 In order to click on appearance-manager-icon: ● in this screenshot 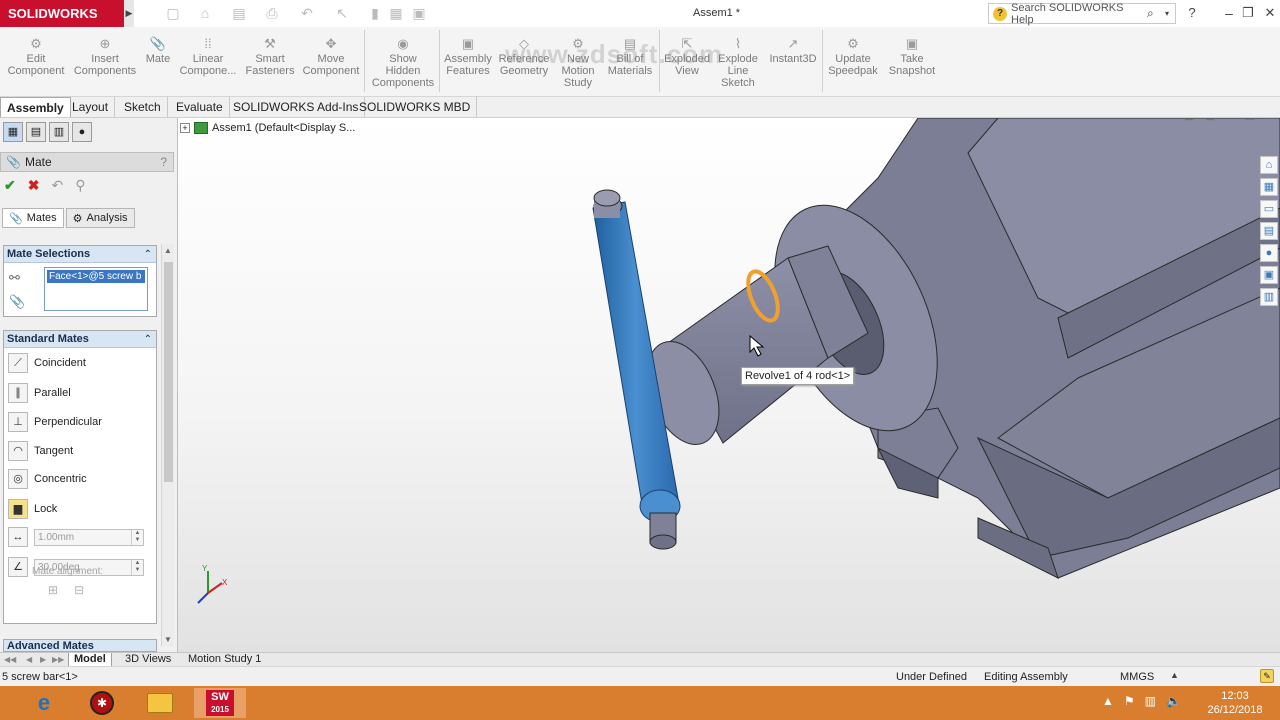, I will do `click(82, 132)`.